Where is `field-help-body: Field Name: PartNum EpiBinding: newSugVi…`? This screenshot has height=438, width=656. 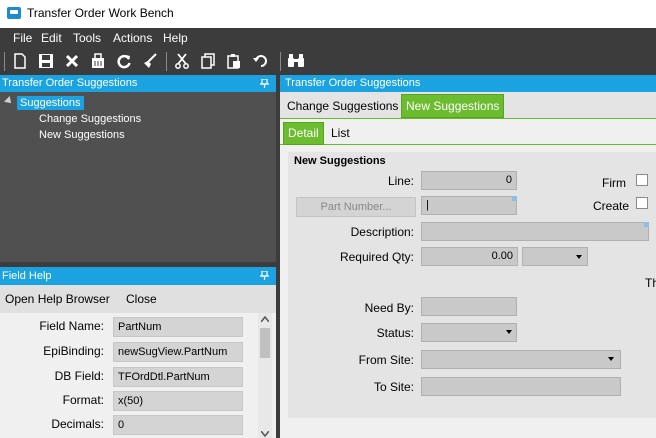
field-help-body: Field Name: PartNum EpiBinding: newSugVi… is located at coordinates (138, 375).